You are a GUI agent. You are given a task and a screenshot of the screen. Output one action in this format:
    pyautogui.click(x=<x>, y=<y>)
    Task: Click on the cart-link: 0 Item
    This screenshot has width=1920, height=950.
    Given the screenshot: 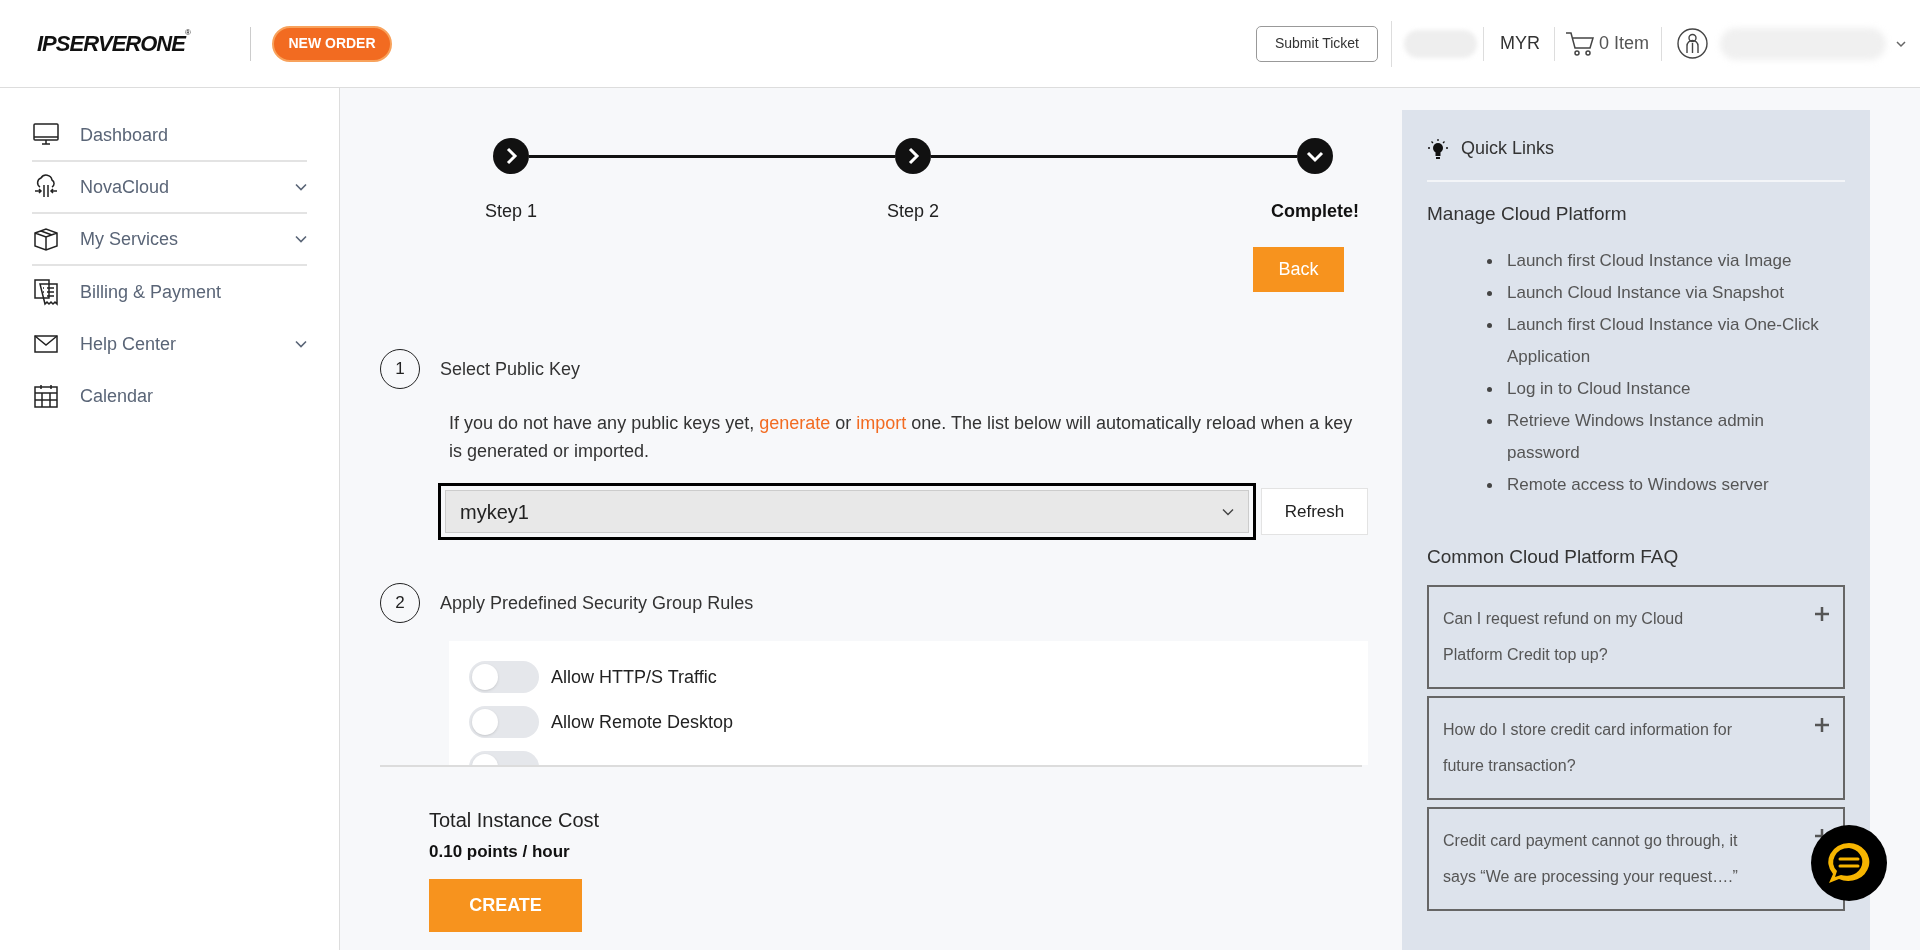 What is the action you would take?
    pyautogui.click(x=1606, y=43)
    